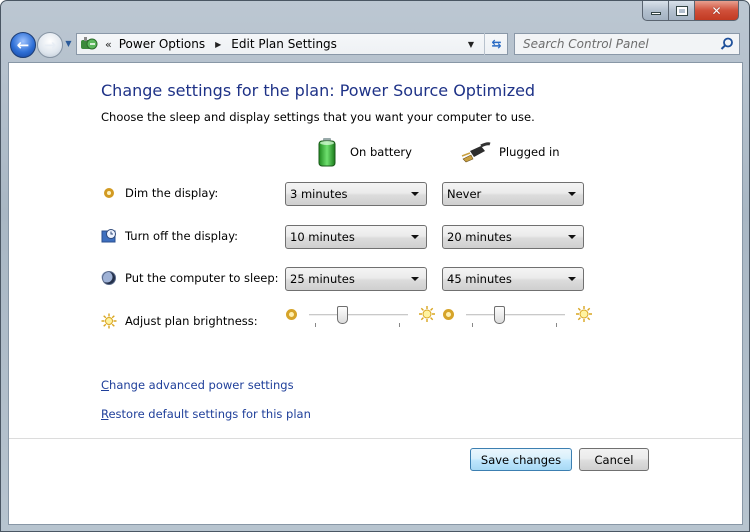 The width and height of the screenshot is (750, 532). Describe the element at coordinates (201, 385) in the screenshot. I see `link-rest: hange advanced power settings` at that location.